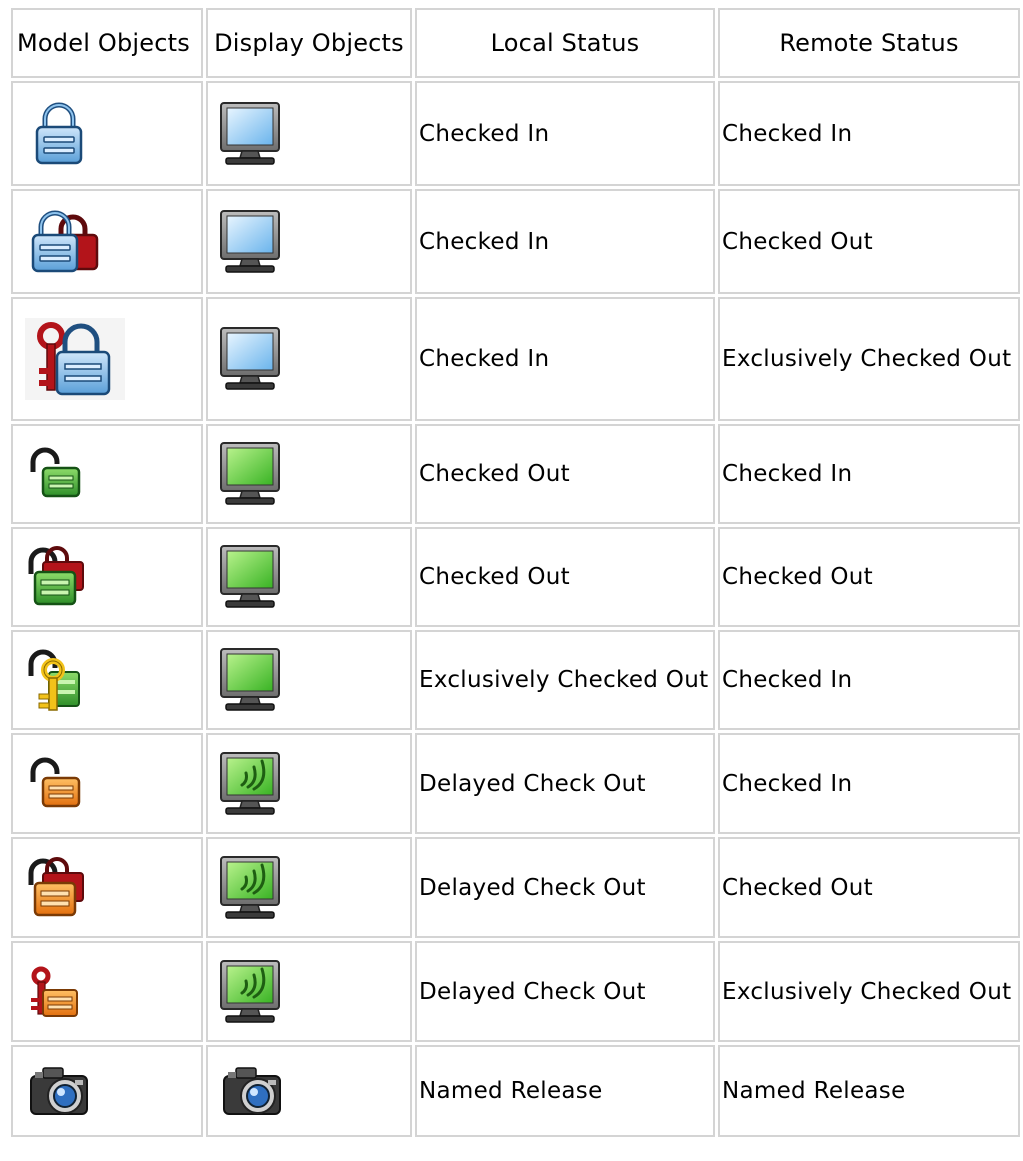 The height and width of the screenshot is (1161, 1023). Describe the element at coordinates (56, 576) in the screenshot. I see `lock-open-green-with-red-lock-icon` at that location.